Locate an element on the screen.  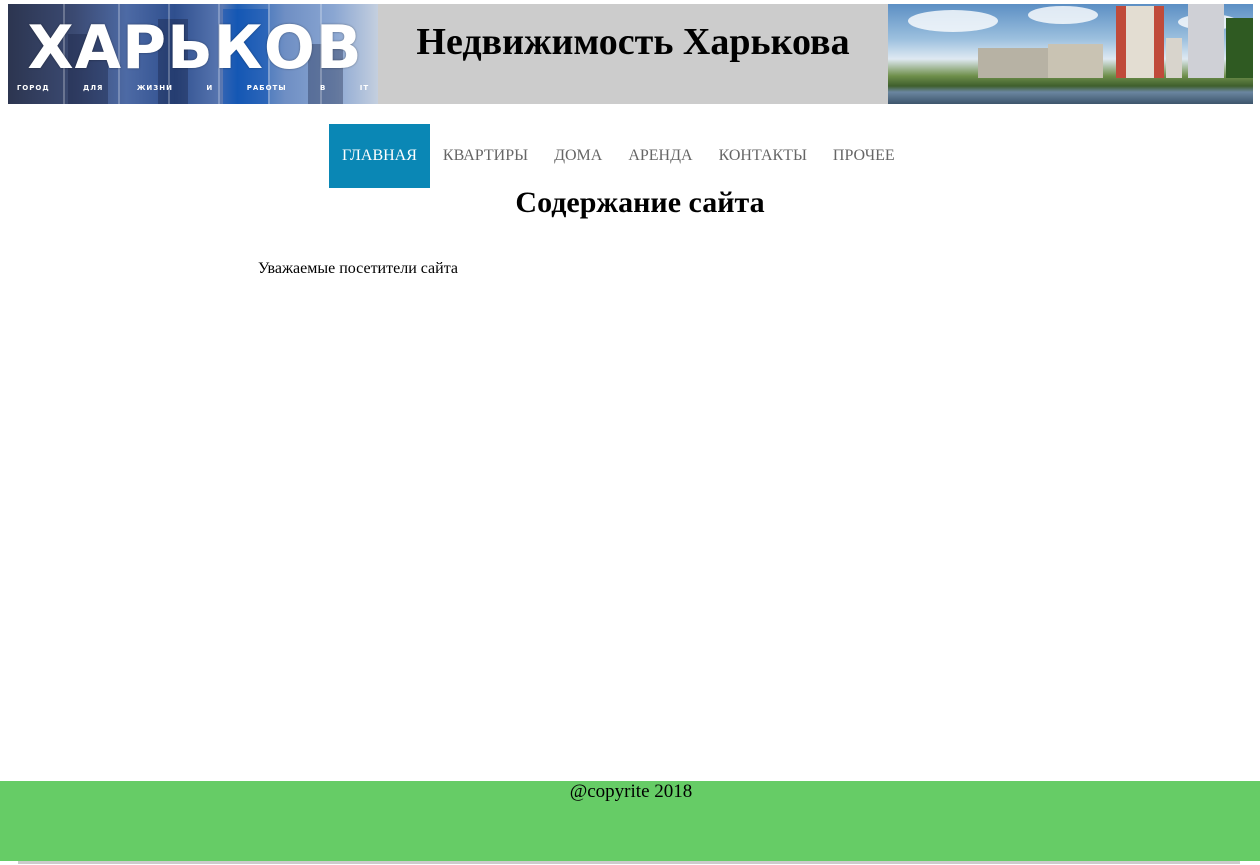
logo-text: ХАРЬКОВ is located at coordinates (195, 48).